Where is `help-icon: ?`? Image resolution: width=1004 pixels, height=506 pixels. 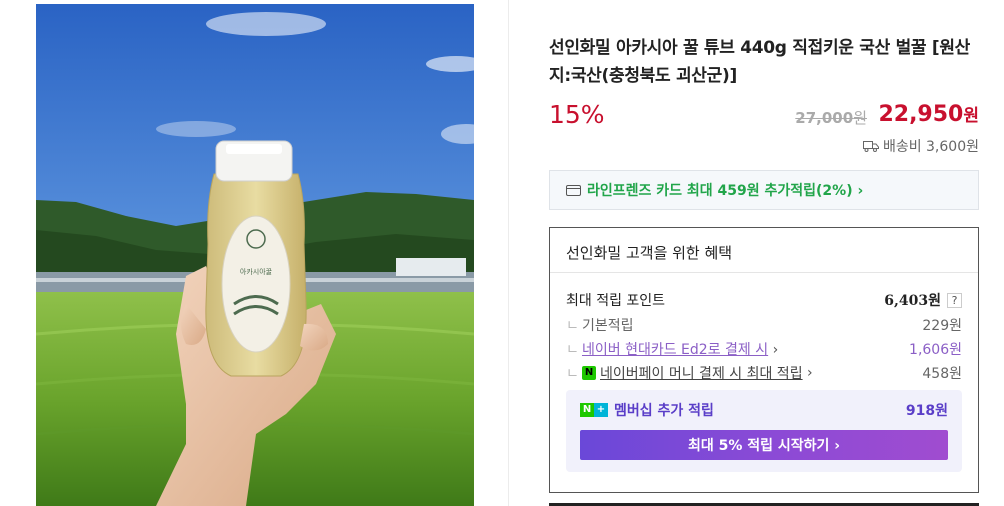 help-icon: ? is located at coordinates (954, 300).